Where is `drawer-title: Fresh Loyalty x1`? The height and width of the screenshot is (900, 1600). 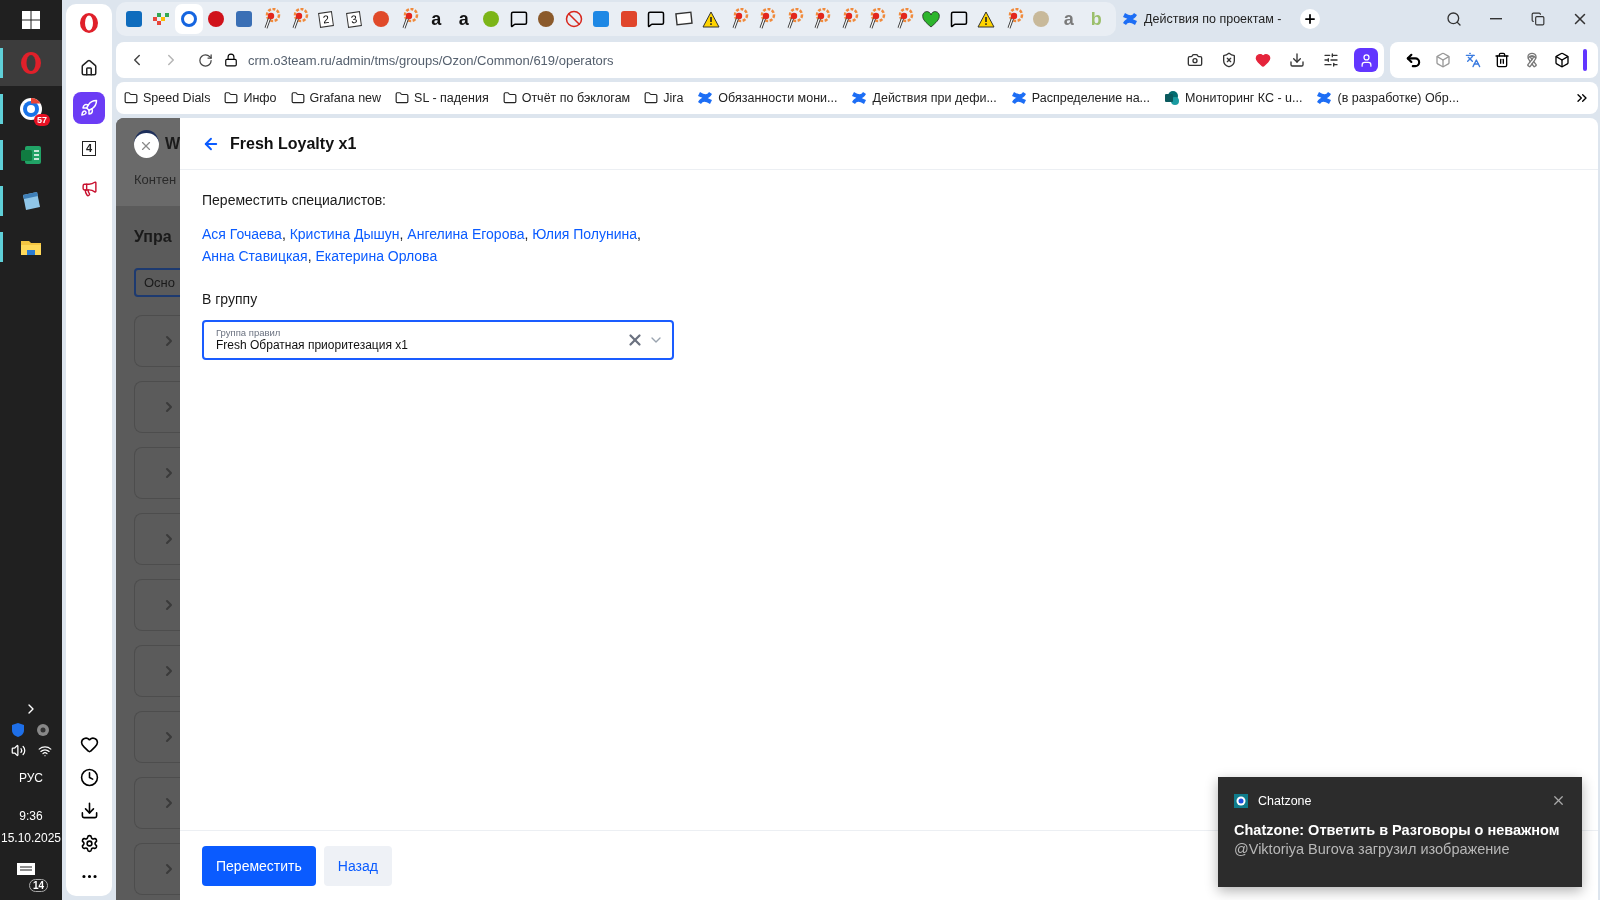
drawer-title: Fresh Loyalty x1 is located at coordinates (293, 143).